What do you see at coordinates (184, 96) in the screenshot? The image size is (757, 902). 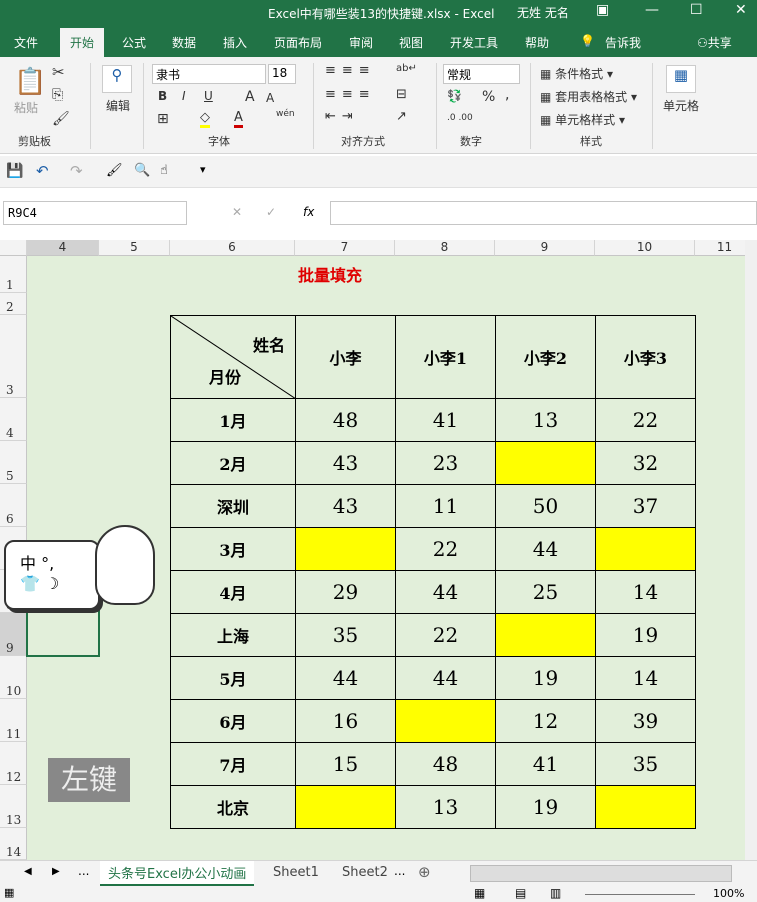 I see `italic-button: I` at bounding box center [184, 96].